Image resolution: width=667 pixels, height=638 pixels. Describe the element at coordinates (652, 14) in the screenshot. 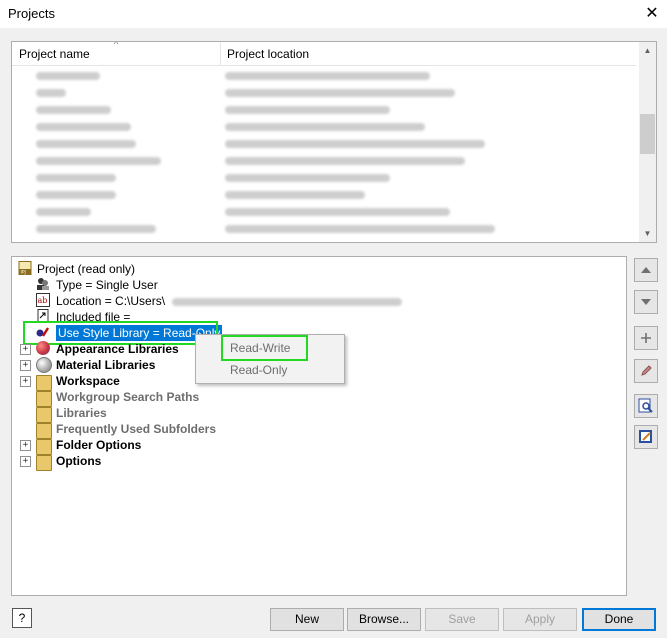

I see `close-icon: ✕` at that location.